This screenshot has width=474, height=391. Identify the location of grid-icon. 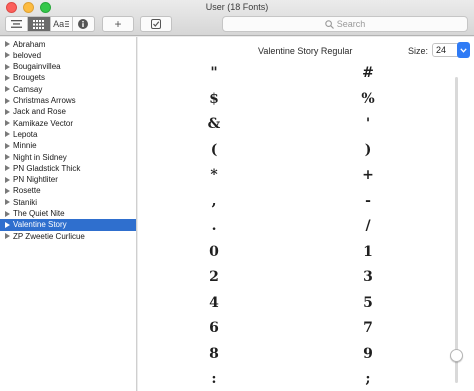
(39, 24).